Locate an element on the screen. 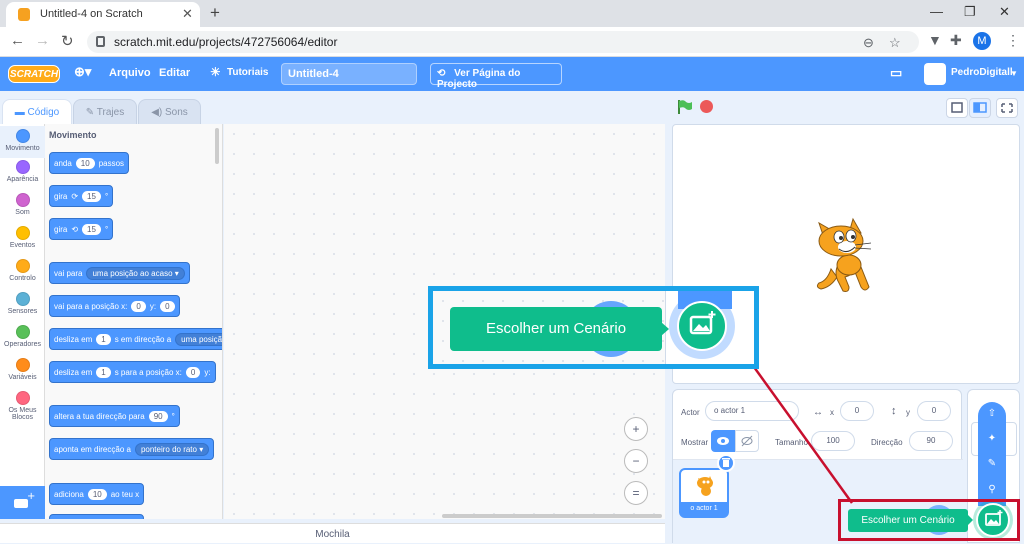  forward-icon: → is located at coordinates (42, 40).